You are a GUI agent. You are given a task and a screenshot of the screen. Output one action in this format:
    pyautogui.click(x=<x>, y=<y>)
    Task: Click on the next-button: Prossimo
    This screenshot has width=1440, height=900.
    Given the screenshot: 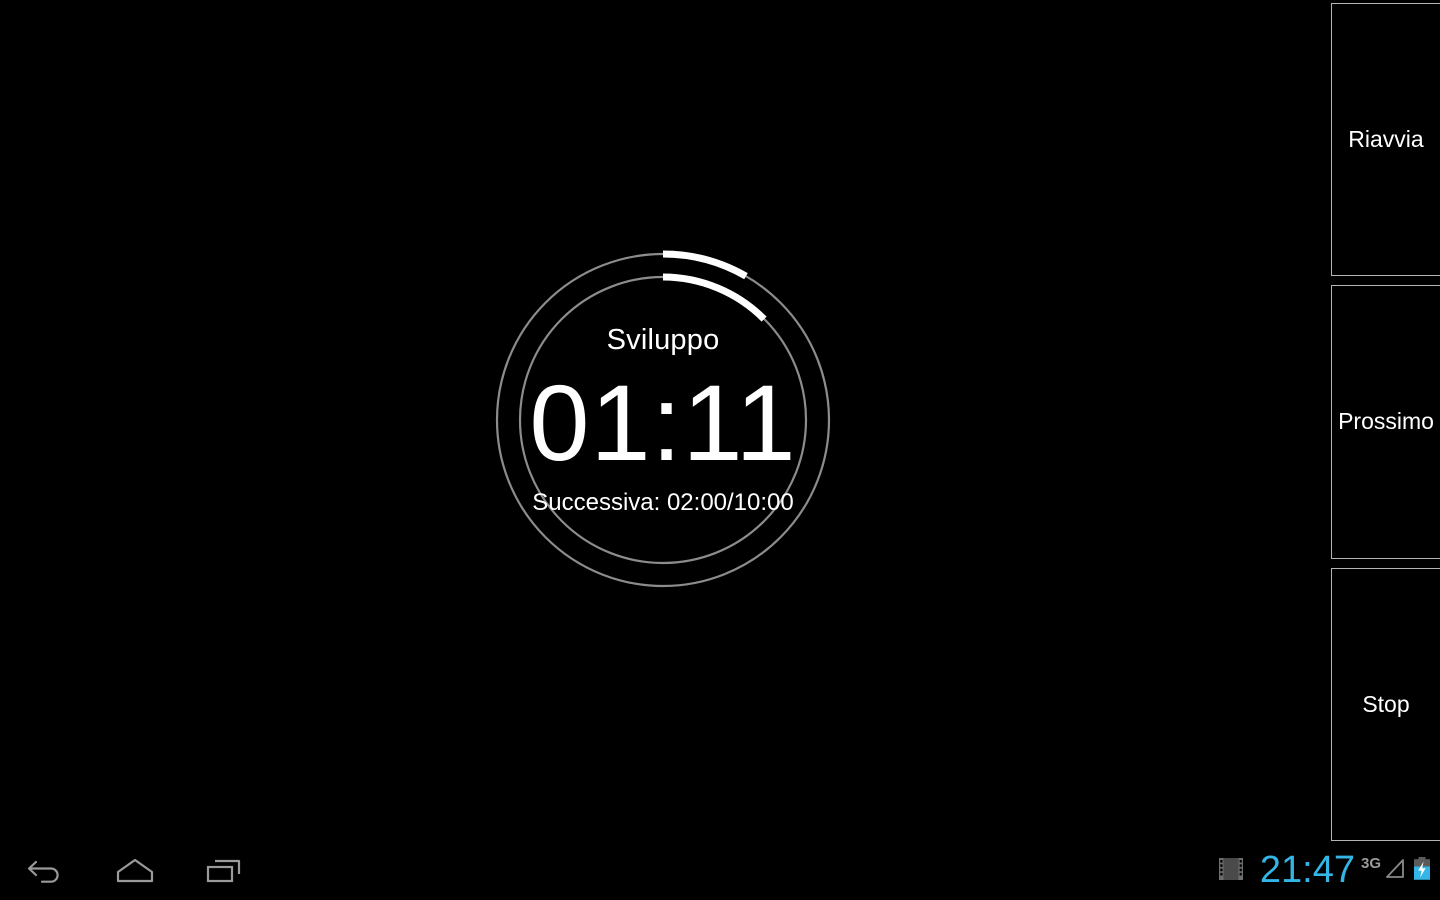 What is the action you would take?
    pyautogui.click(x=1385, y=422)
    